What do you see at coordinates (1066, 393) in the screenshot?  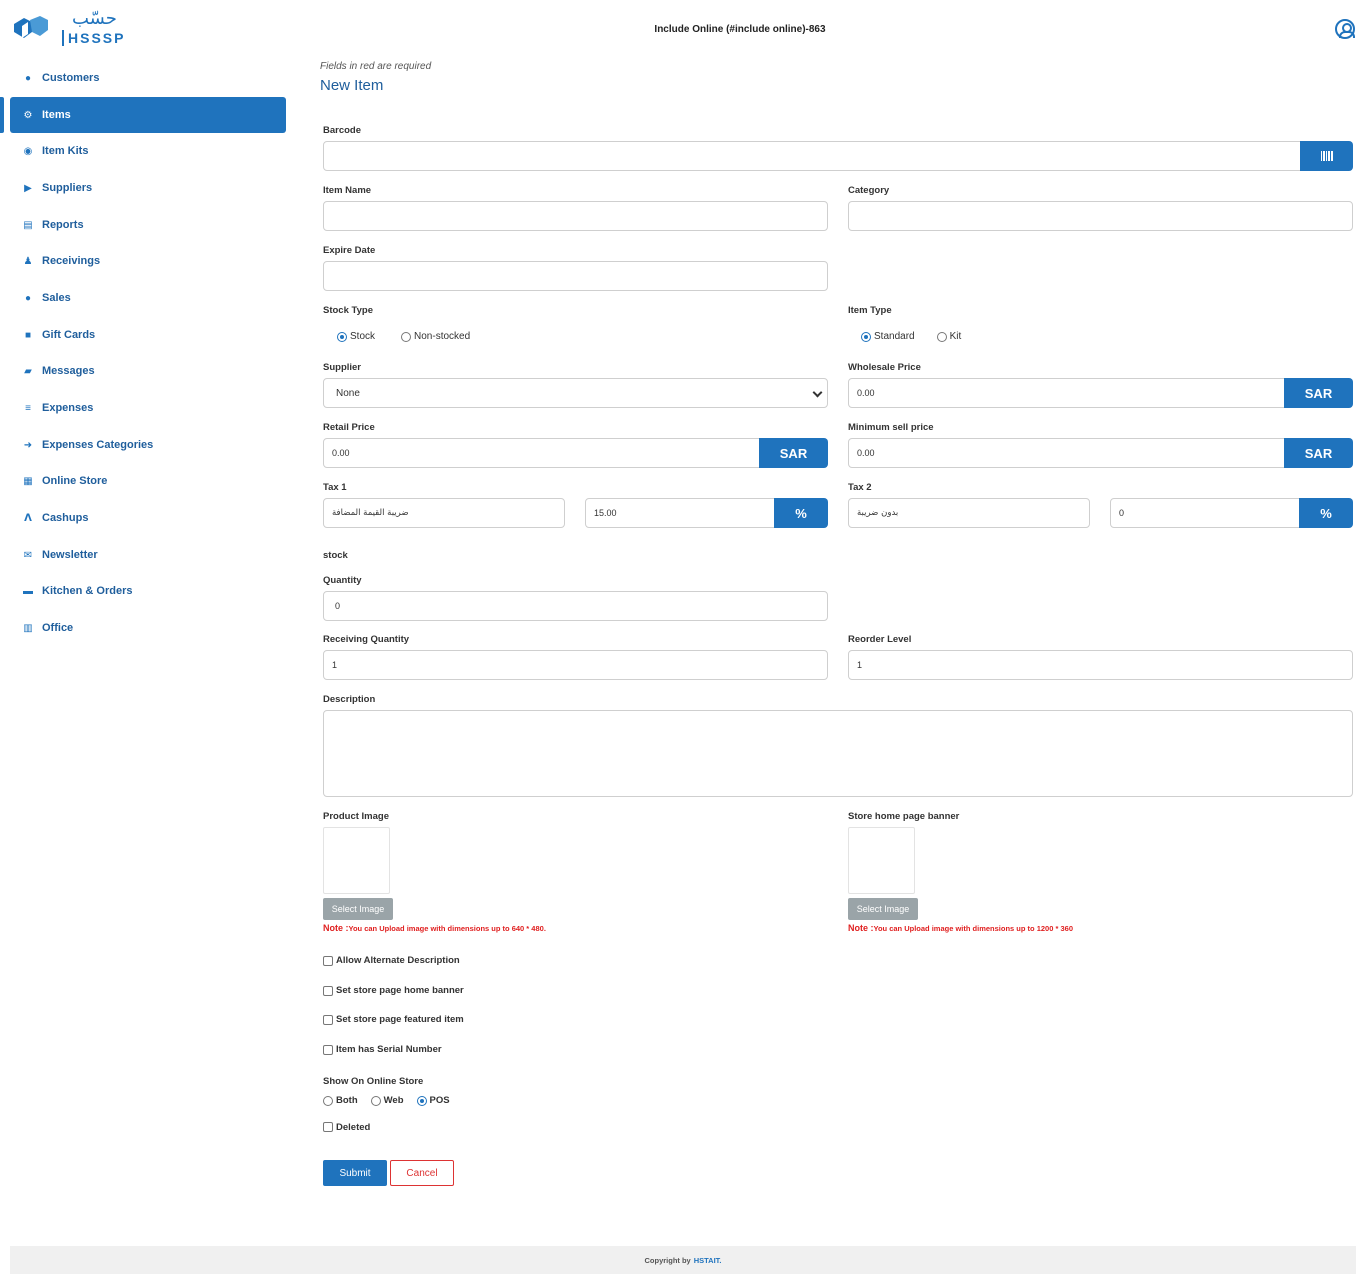 I see `wholesale-price-input: 0.00` at bounding box center [1066, 393].